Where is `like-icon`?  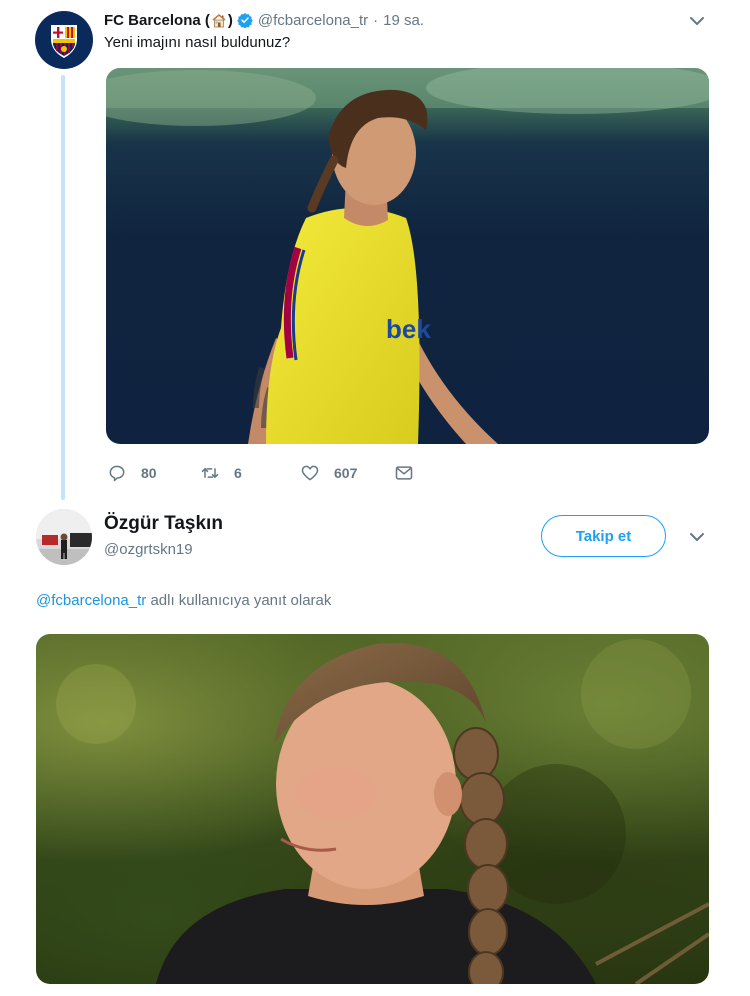 like-icon is located at coordinates (310, 473).